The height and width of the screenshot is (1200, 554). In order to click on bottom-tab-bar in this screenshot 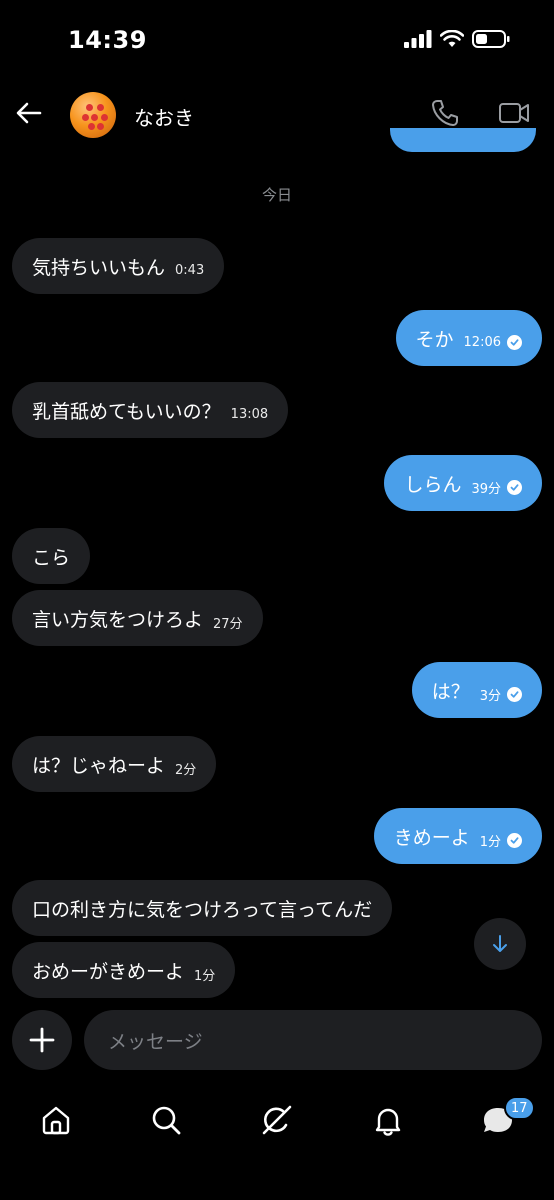, I will do `click(277, 1120)`.